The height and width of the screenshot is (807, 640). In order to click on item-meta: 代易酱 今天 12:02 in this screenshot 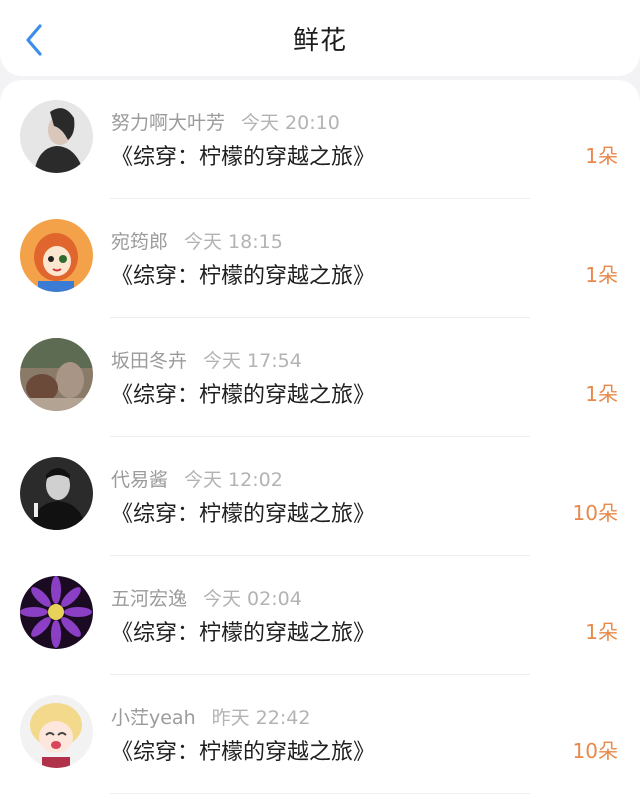, I will do `click(197, 478)`.